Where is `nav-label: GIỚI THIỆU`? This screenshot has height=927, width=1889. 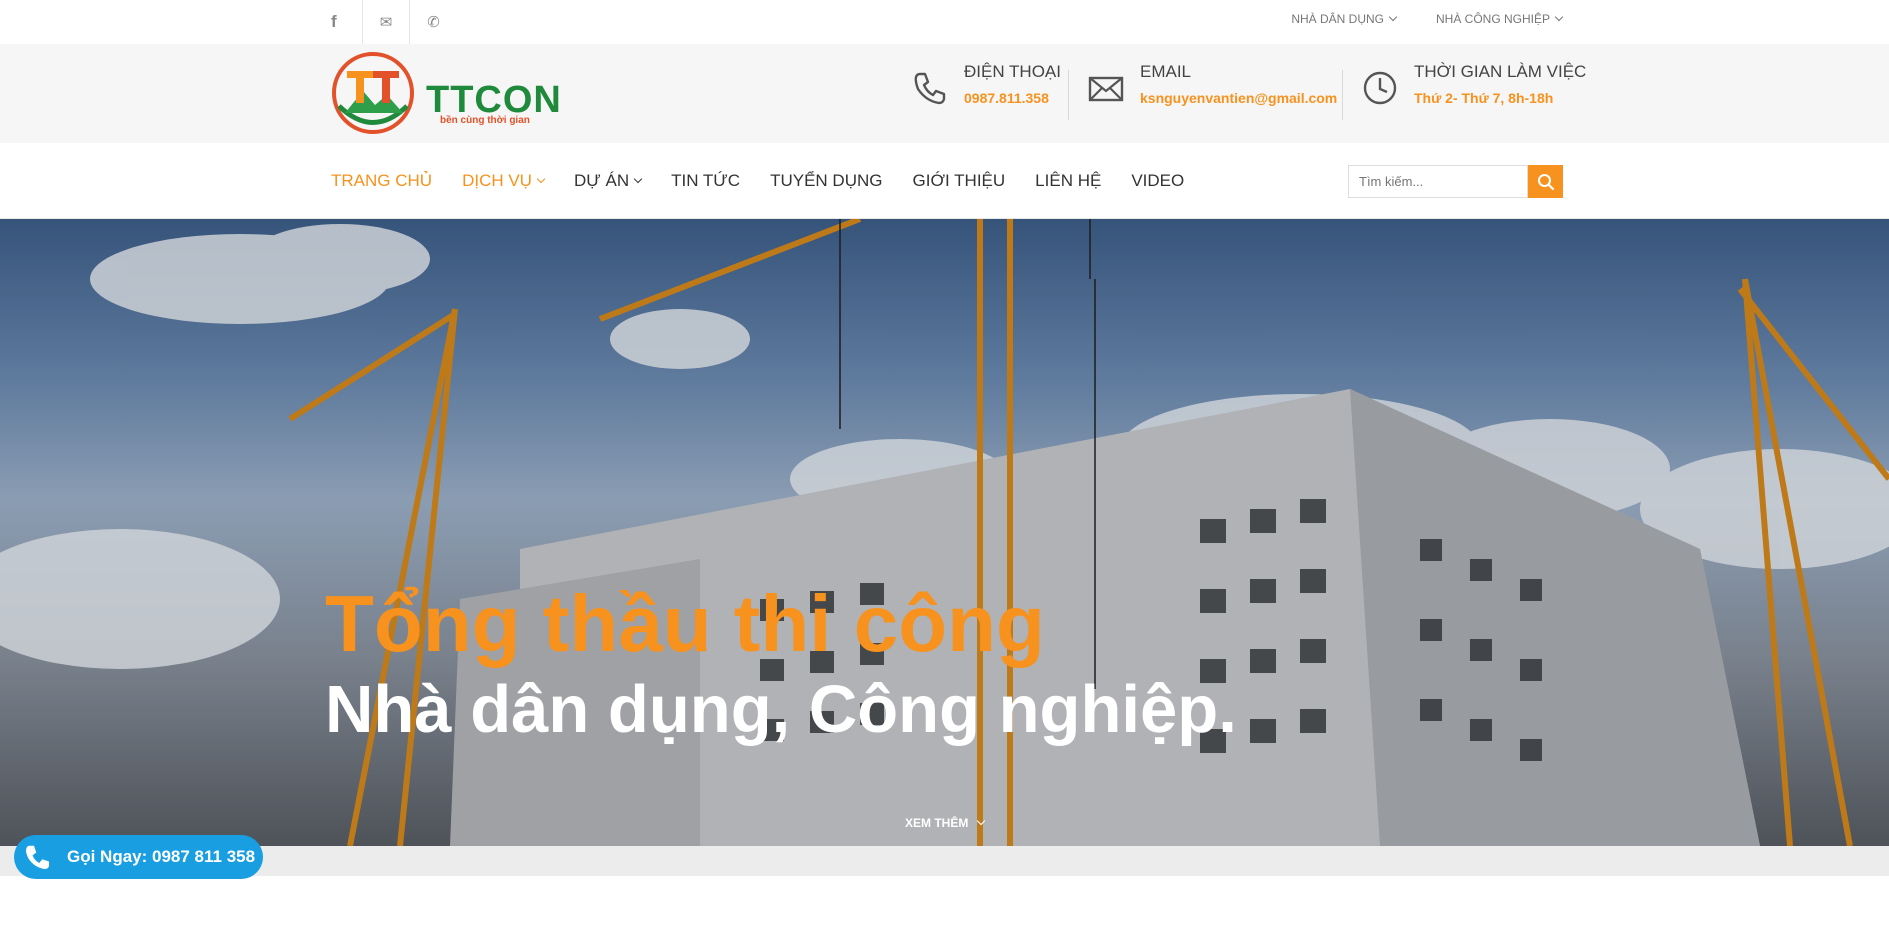
nav-label: GIỚI THIỆU is located at coordinates (959, 180).